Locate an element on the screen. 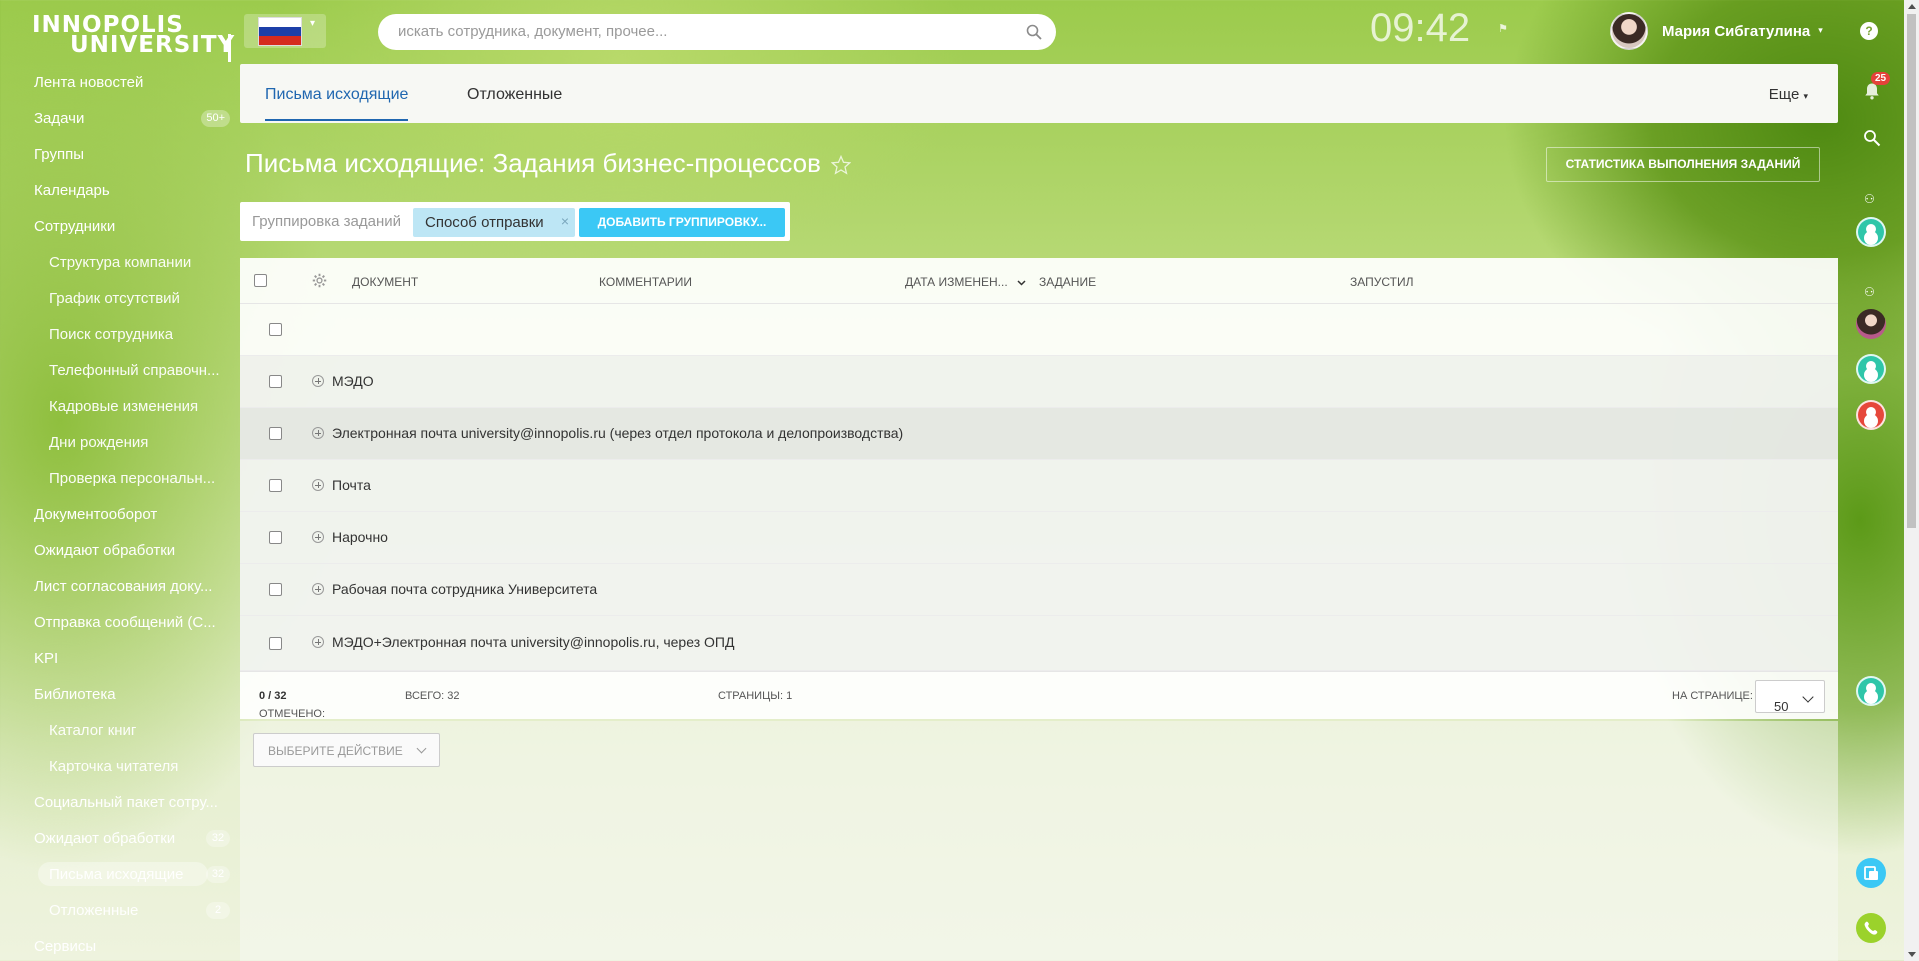  gear-icon is located at coordinates (319, 280).